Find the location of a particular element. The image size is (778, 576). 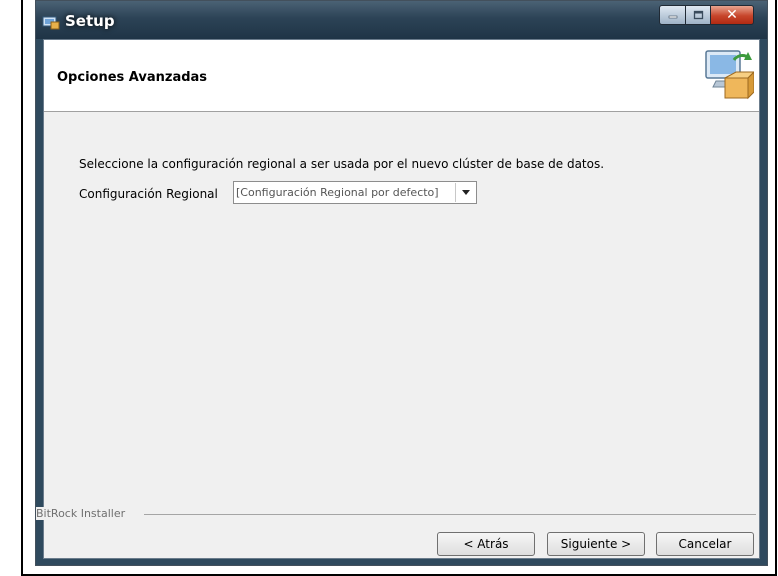

minimize-button is located at coordinates (672, 15).